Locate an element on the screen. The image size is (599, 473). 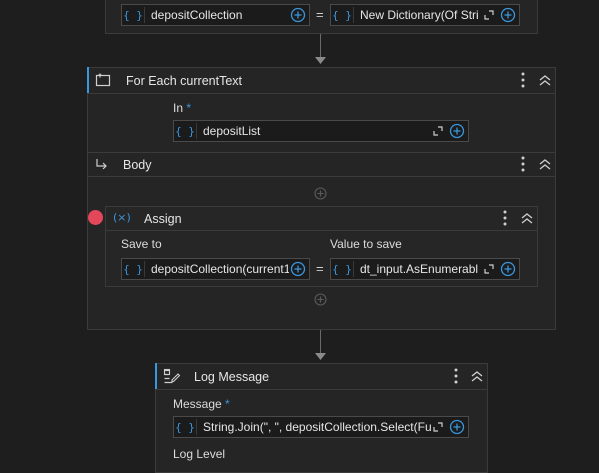
in-field: { } depositList is located at coordinates (321, 131).